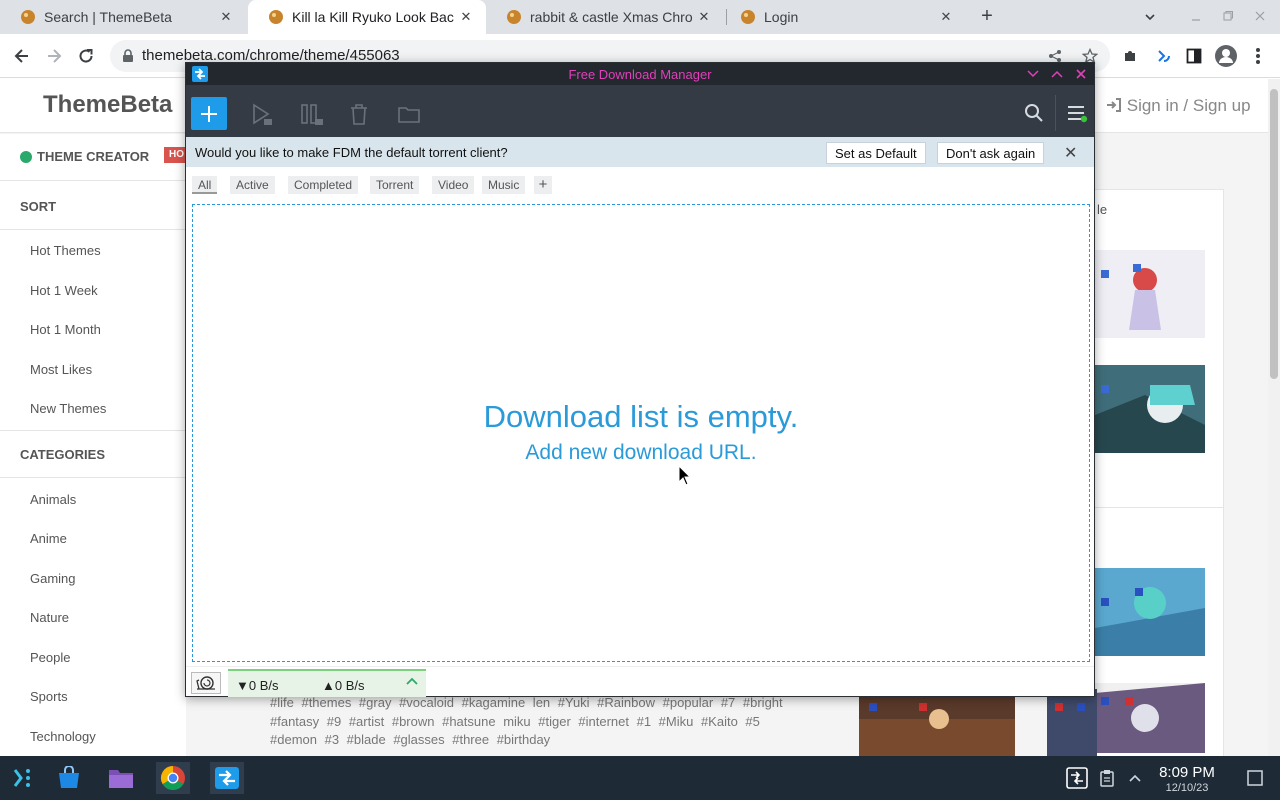 The image size is (1280, 800). I want to click on category-technology: Technology, so click(63, 736).